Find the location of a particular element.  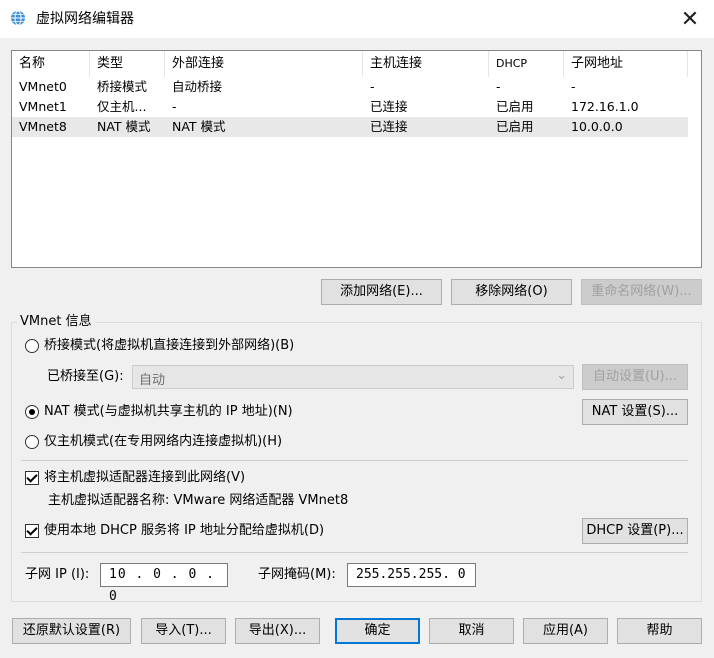

subnet-ip-label: 子网 IP (I): is located at coordinates (57, 574).